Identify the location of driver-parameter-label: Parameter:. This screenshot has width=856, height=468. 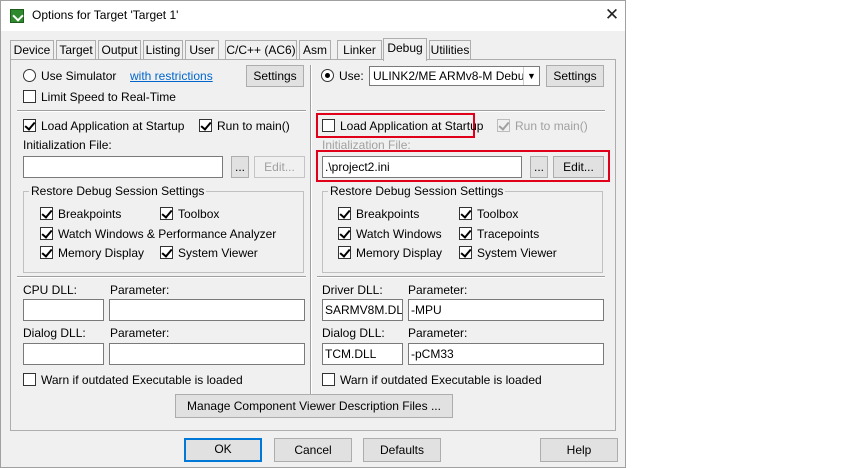
(438, 290).